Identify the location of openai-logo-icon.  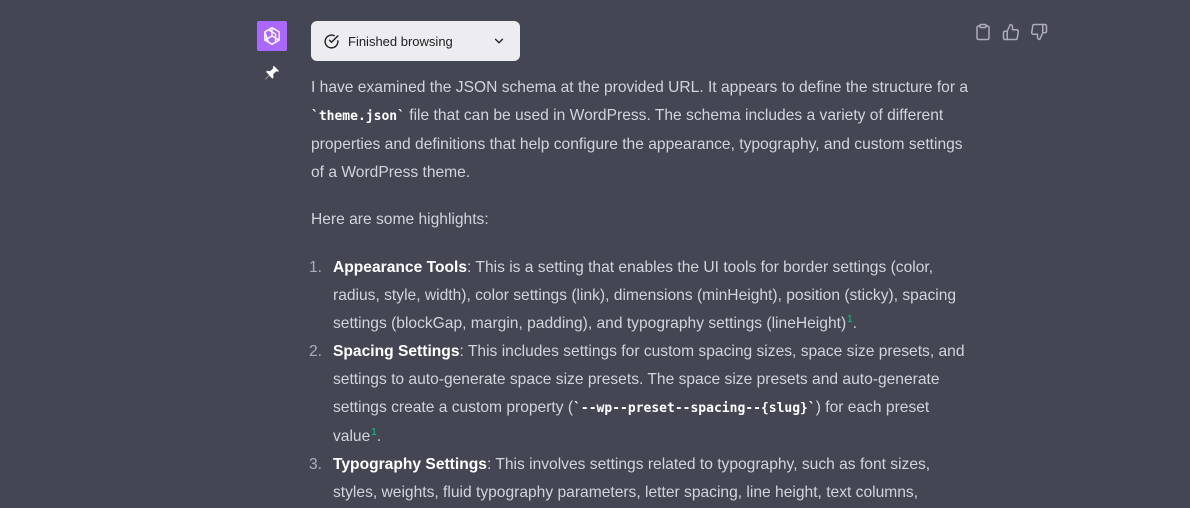
(272, 36).